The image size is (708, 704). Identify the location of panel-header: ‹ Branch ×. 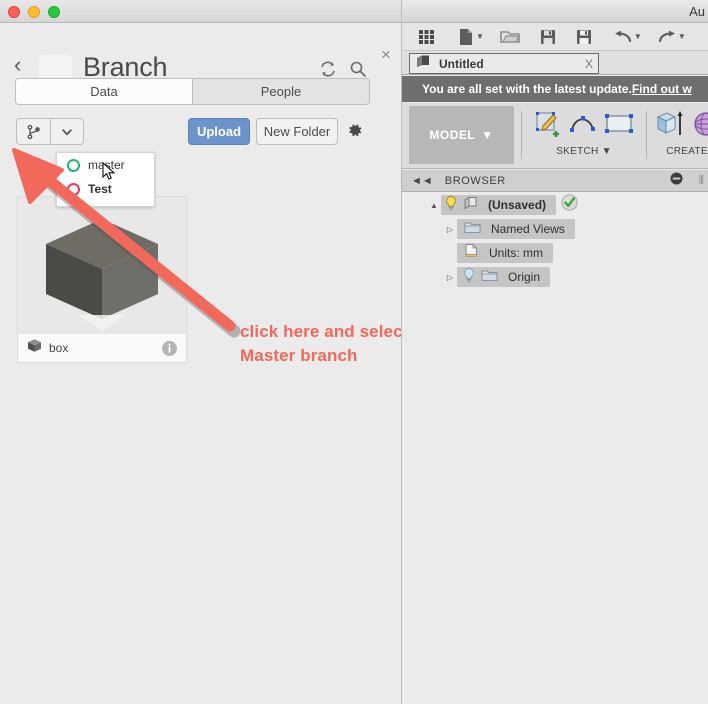
(200, 53).